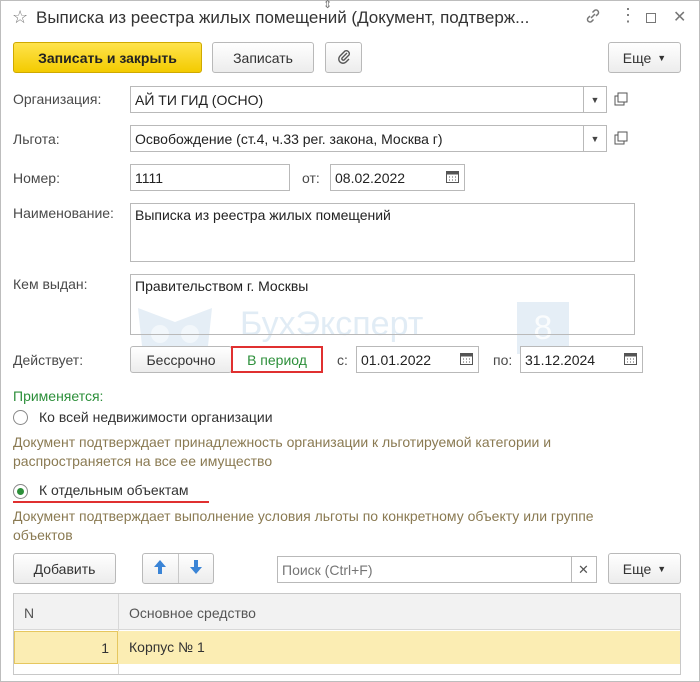 Image resolution: width=700 pixels, height=682 pixels. I want to click on save-close-button: Записать и закрыть, so click(107, 57).